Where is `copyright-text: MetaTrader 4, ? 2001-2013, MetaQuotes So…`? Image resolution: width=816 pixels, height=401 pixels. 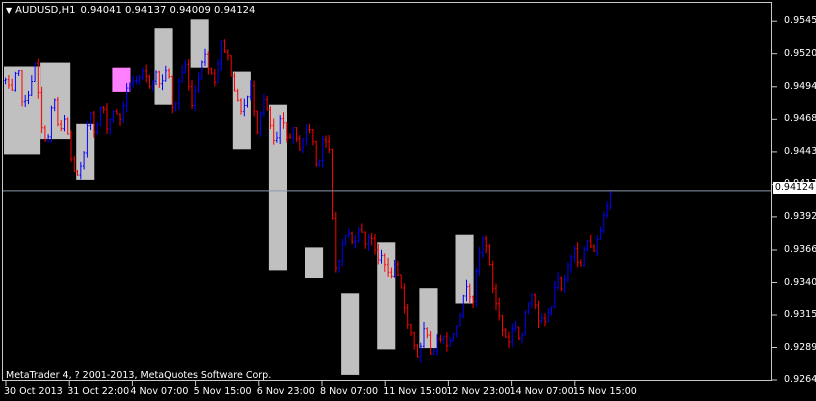
copyright-text: MetaTrader 4, ? 2001-2013, MetaQuotes So… is located at coordinates (139, 375).